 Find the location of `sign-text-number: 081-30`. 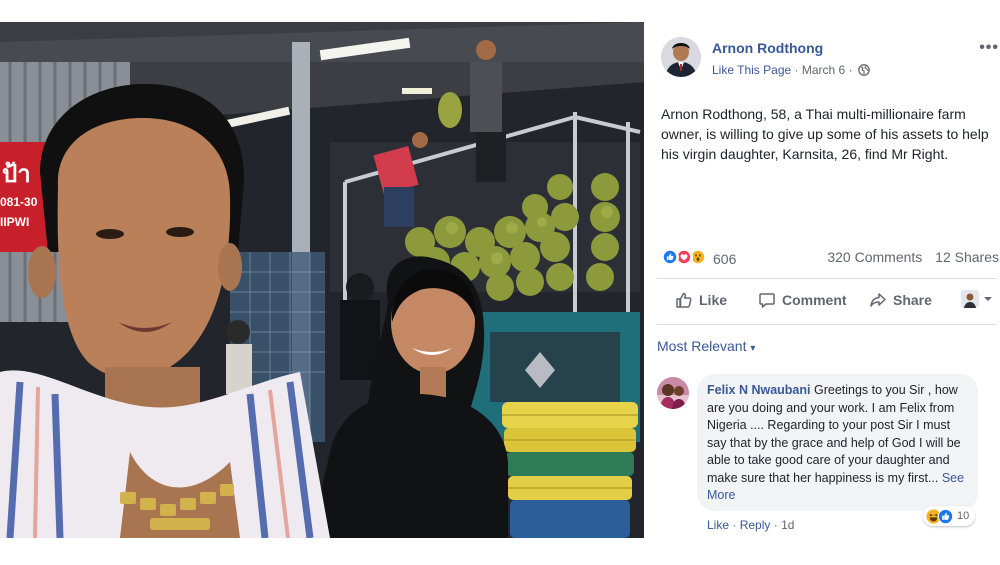

sign-text-number: 081-30 is located at coordinates (19, 202).